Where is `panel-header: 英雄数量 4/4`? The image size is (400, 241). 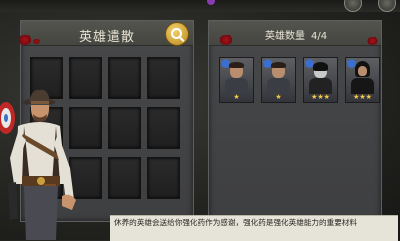 panel-header: 英雄数量 4/4 is located at coordinates (295, 33).